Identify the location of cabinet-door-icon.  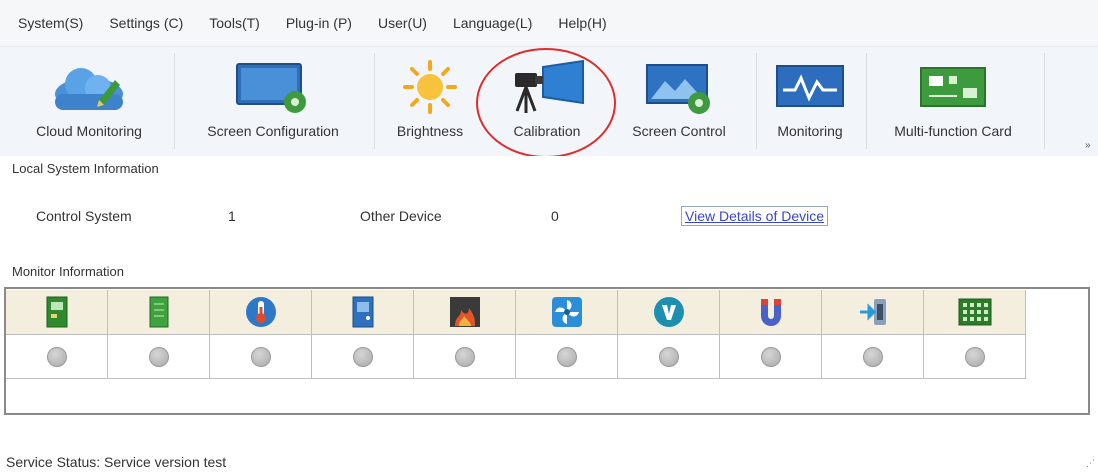
(362, 312).